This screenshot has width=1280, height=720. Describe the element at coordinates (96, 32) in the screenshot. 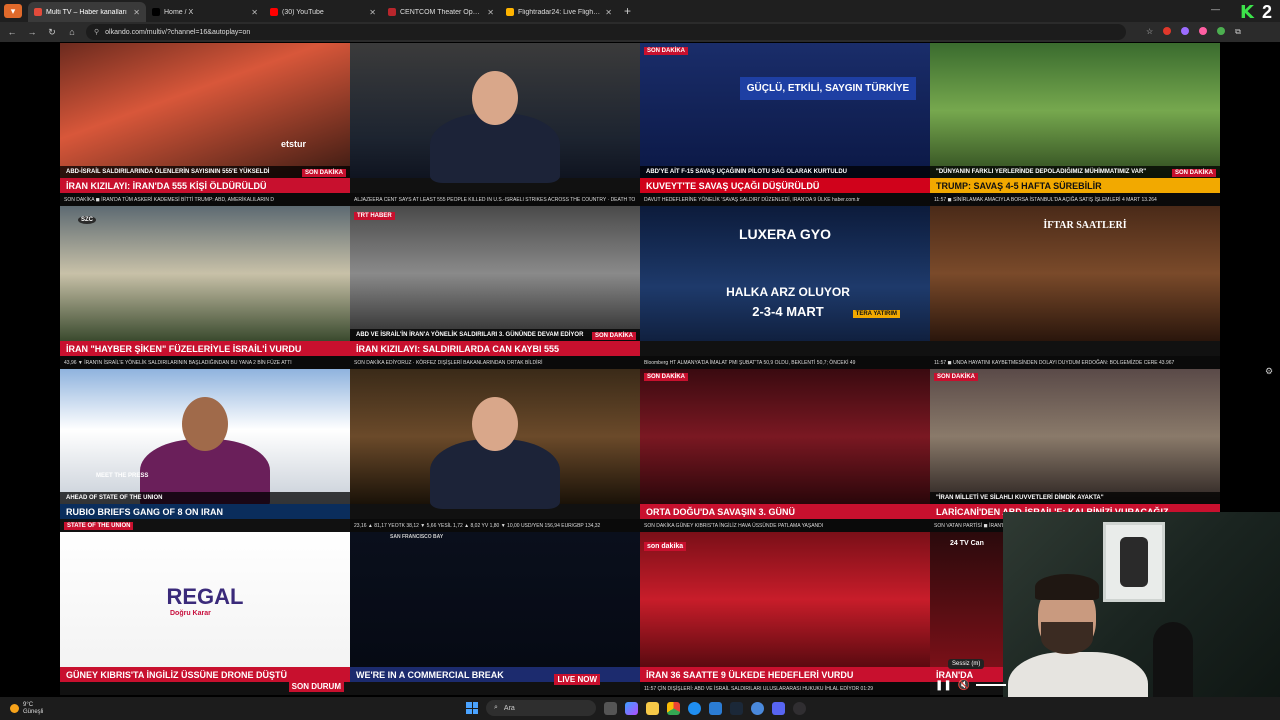

I see `site-info-icon: ⚲` at that location.